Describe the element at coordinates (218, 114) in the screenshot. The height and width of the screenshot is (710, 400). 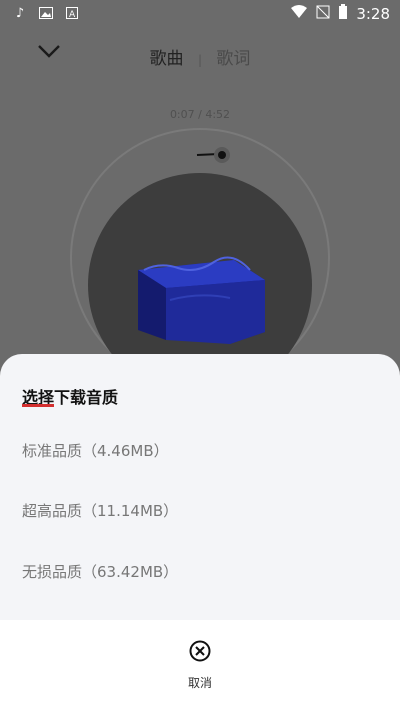
I see `total-duration: 4:52` at that location.